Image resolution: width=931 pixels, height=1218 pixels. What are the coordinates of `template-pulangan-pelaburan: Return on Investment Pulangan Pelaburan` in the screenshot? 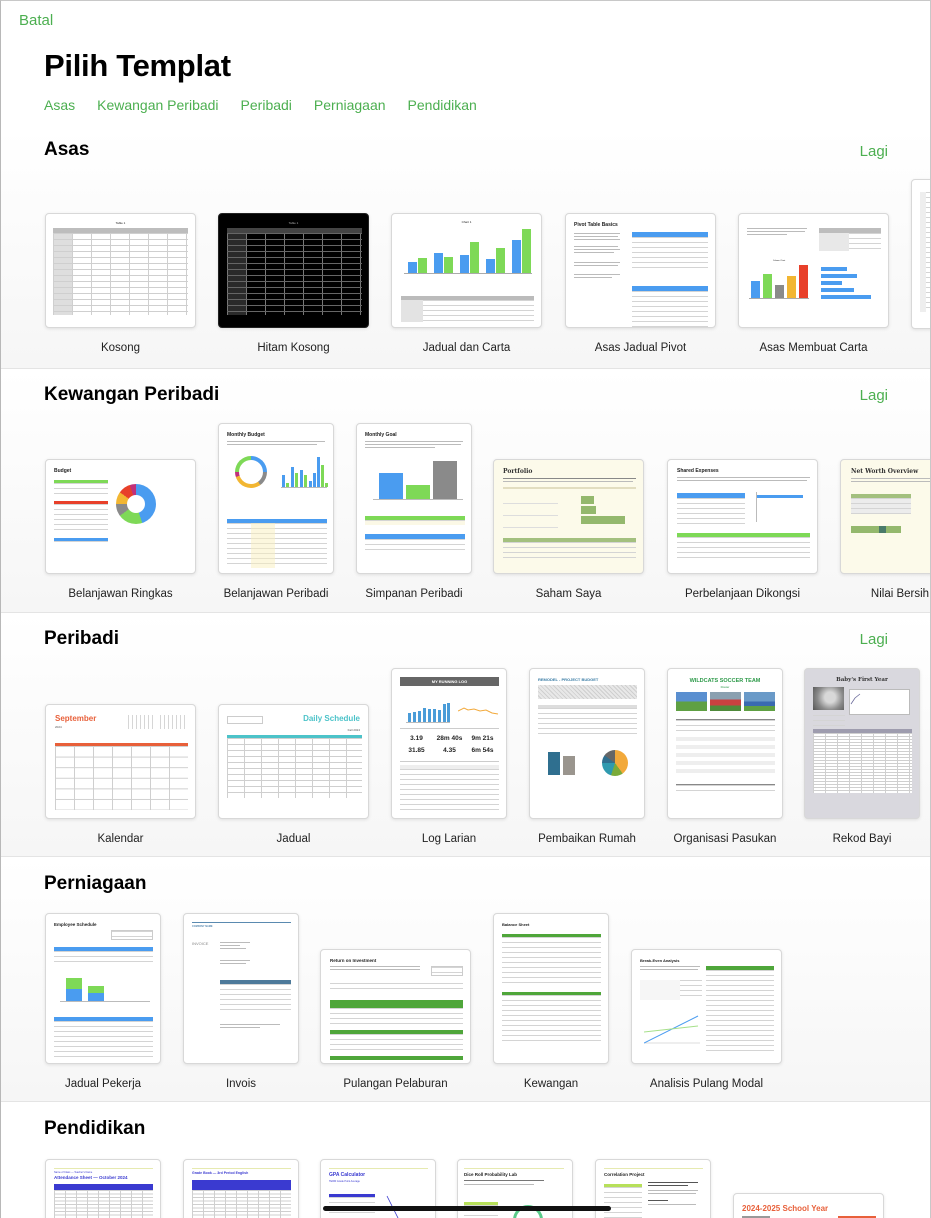 It's located at (395, 1019).